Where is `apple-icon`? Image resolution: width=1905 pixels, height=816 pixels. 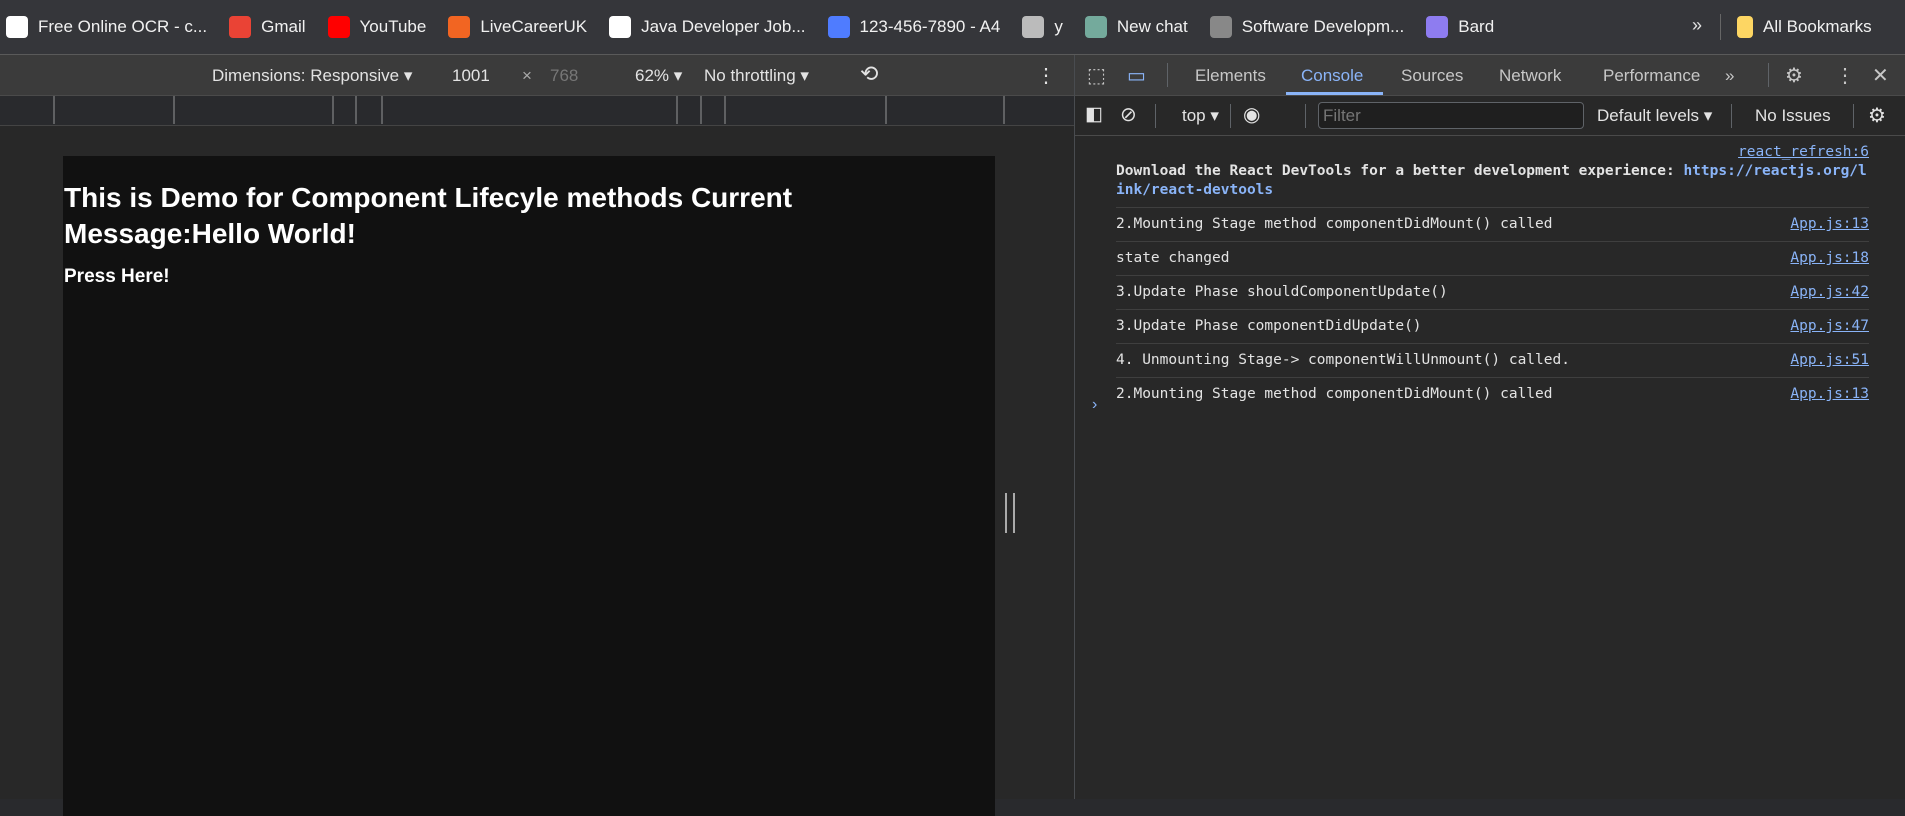
apple-icon is located at coordinates (1220, 27).